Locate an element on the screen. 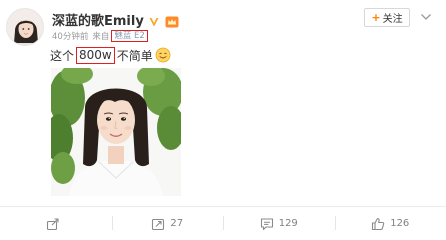 The height and width of the screenshot is (240, 446). action-bar: 27 129 126 is located at coordinates (223, 223).